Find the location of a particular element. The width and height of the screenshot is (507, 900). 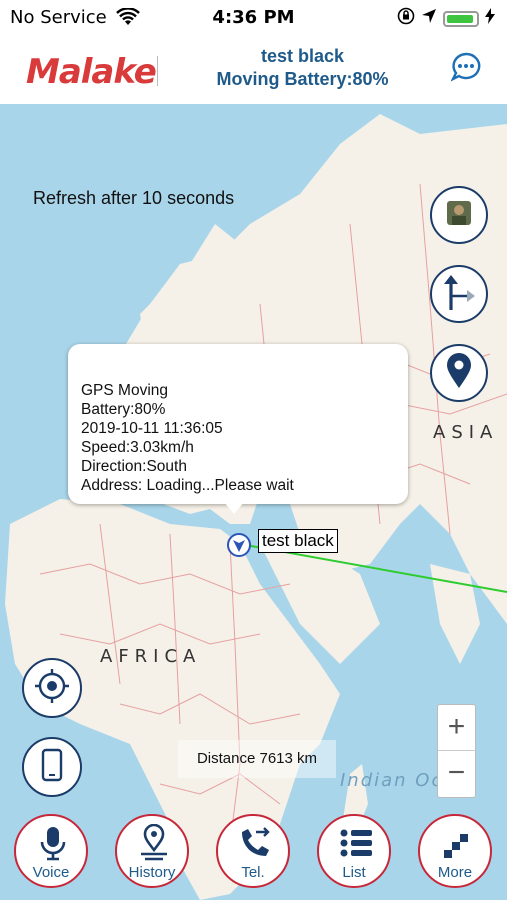

map-label-asia: ASIA is located at coordinates (466, 432).